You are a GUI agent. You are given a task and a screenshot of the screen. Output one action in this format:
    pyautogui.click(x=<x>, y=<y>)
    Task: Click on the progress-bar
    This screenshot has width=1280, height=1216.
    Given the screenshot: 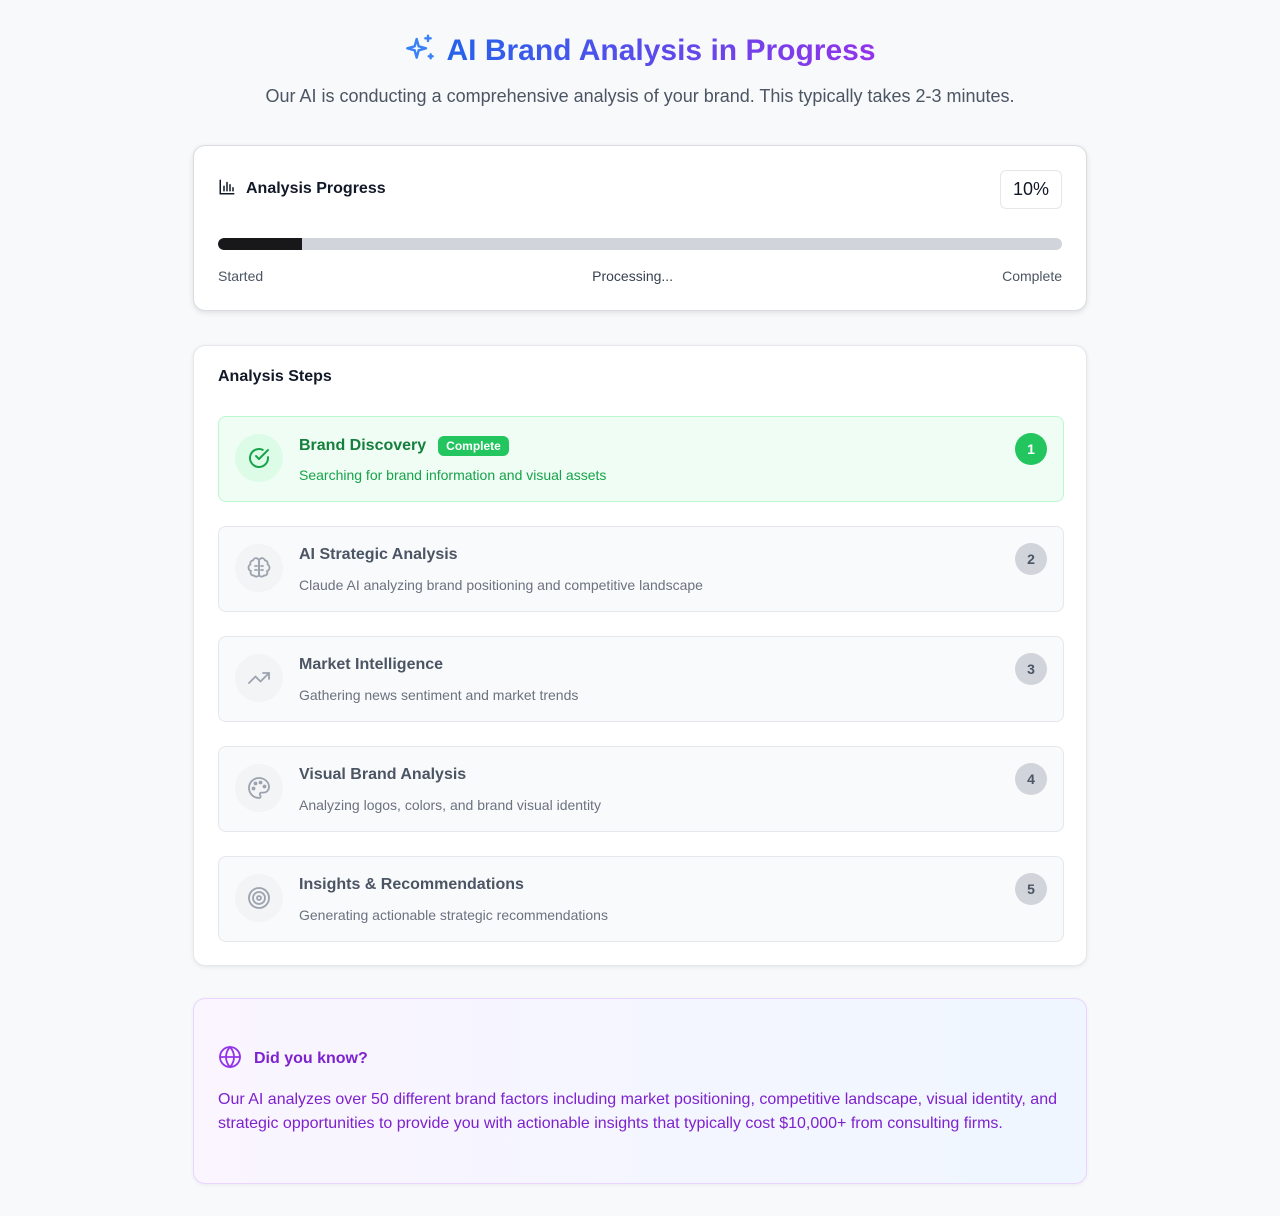 What is the action you would take?
    pyautogui.click(x=640, y=244)
    